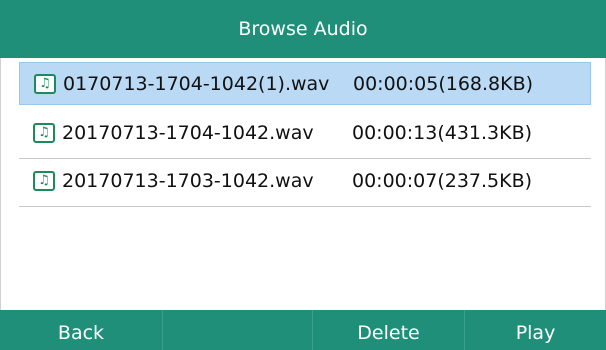 The height and width of the screenshot is (350, 606). What do you see at coordinates (188, 180) in the screenshot?
I see `file-name: 20170713-1703-1042.wav` at bounding box center [188, 180].